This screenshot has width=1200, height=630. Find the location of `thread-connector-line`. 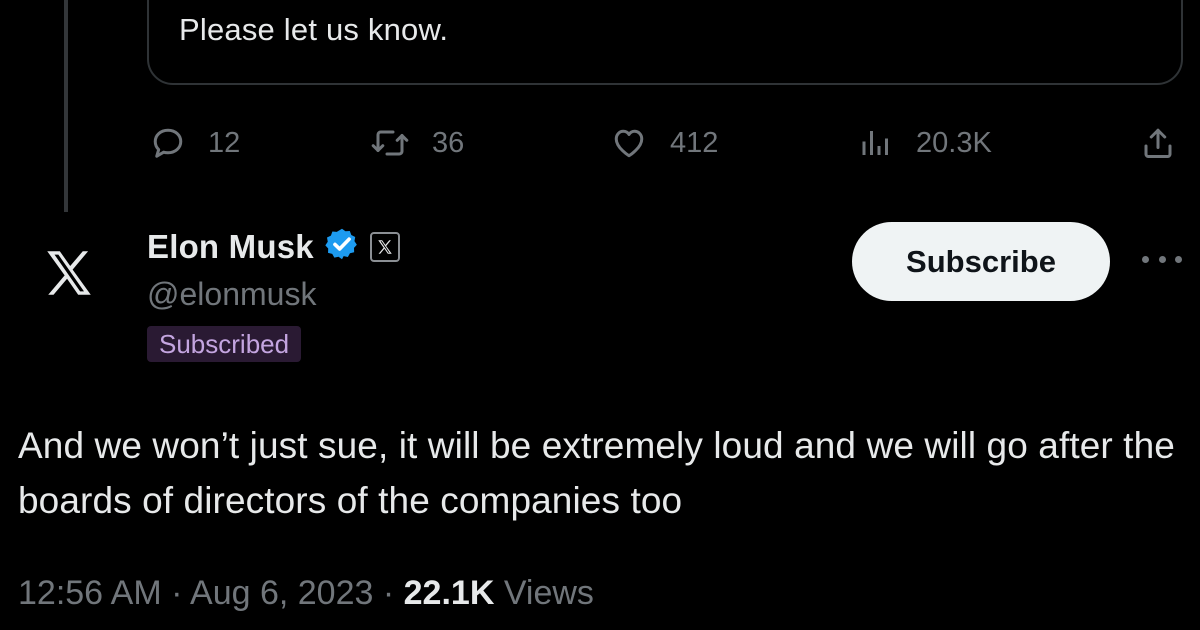

thread-connector-line is located at coordinates (66, 106).